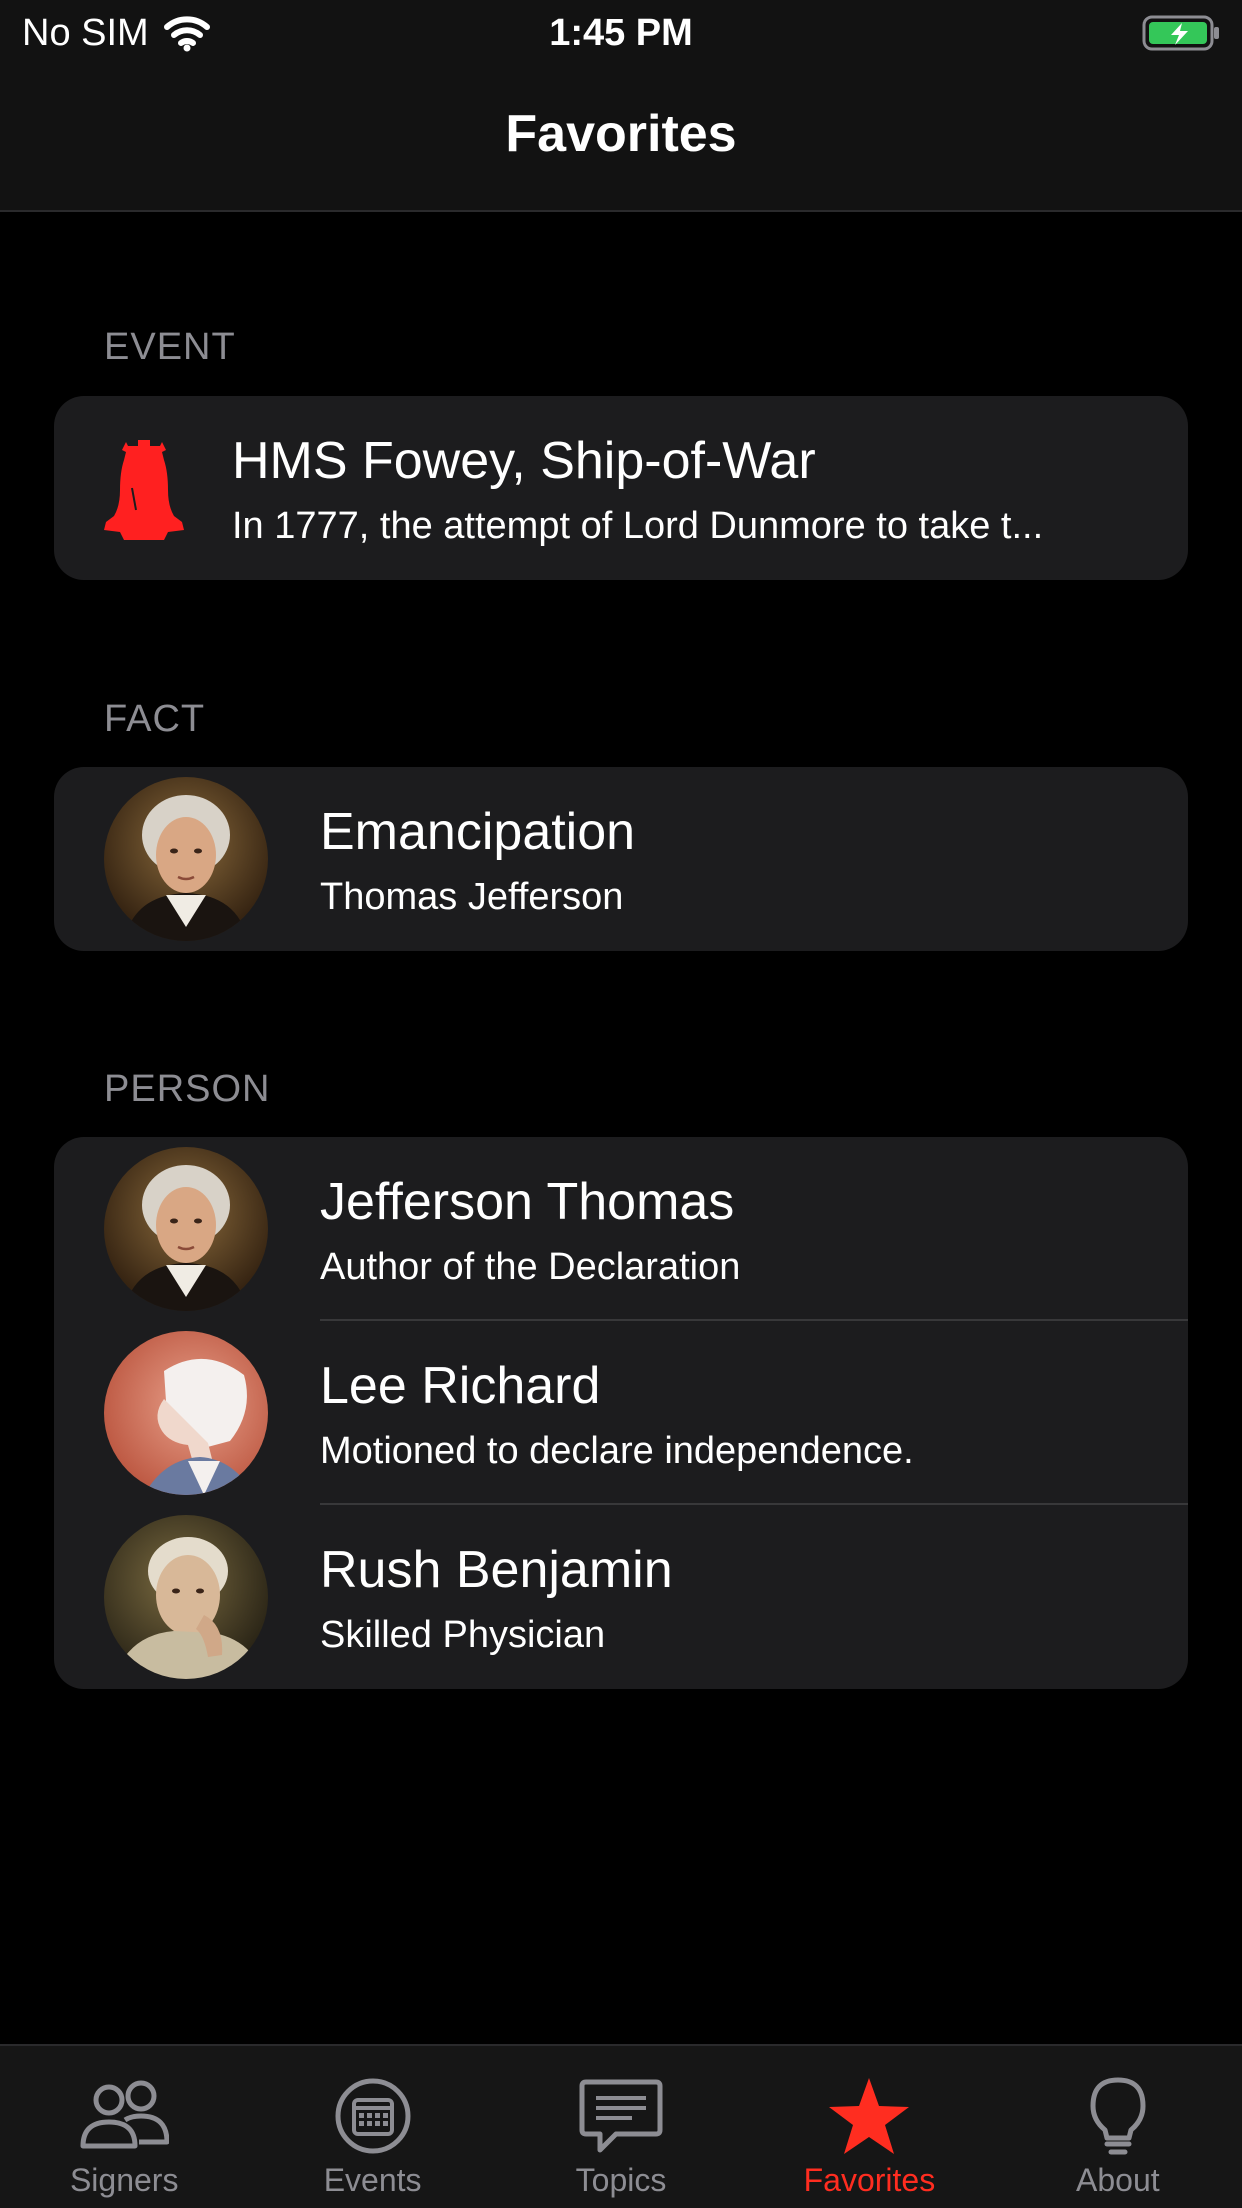  What do you see at coordinates (621, 2116) in the screenshot?
I see `chat-bubble-icon` at bounding box center [621, 2116].